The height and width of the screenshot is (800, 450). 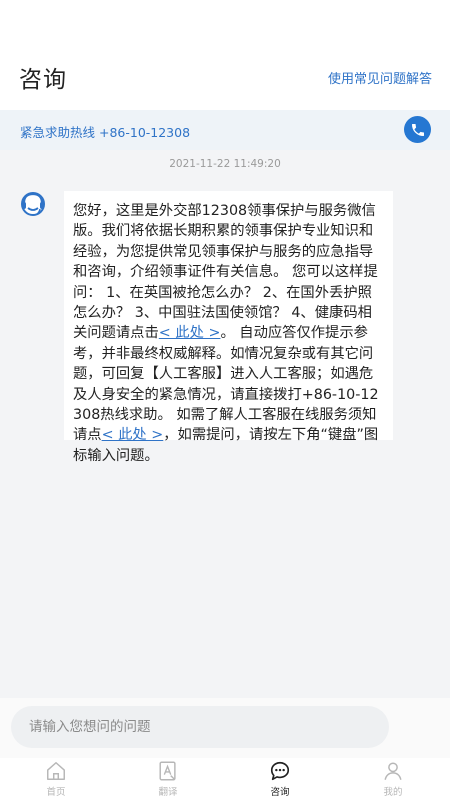 I want to click on bot-avatar, so click(x=33, y=205).